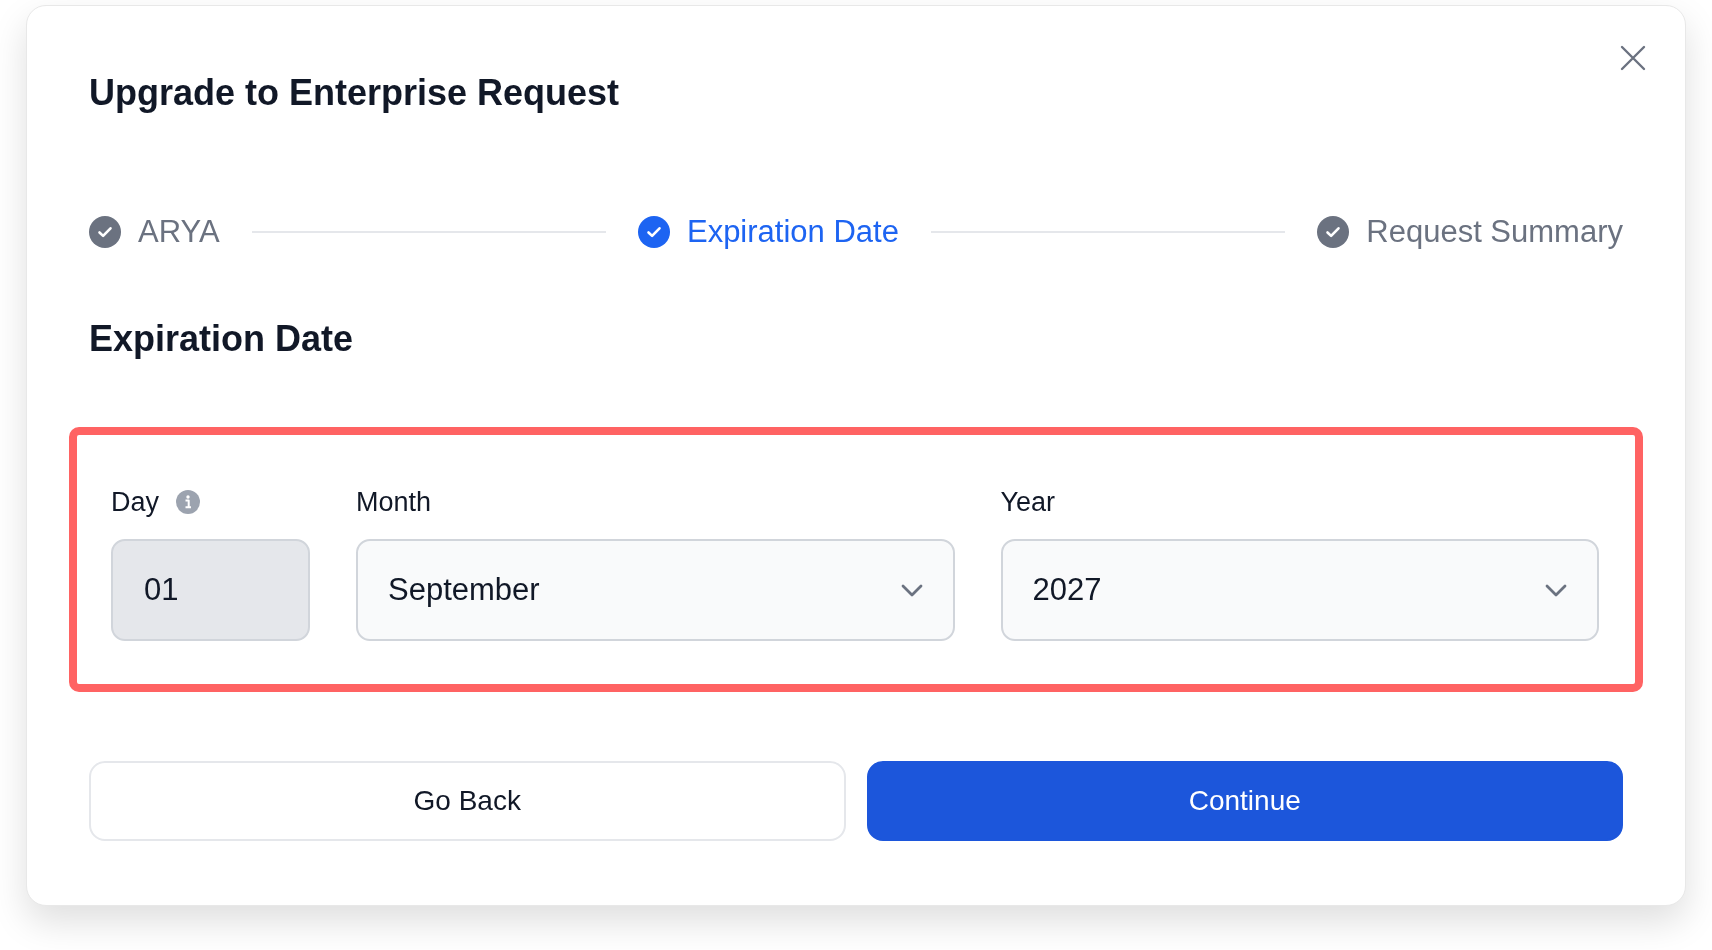 The image size is (1712, 950). I want to click on field-label: Day, so click(135, 502).